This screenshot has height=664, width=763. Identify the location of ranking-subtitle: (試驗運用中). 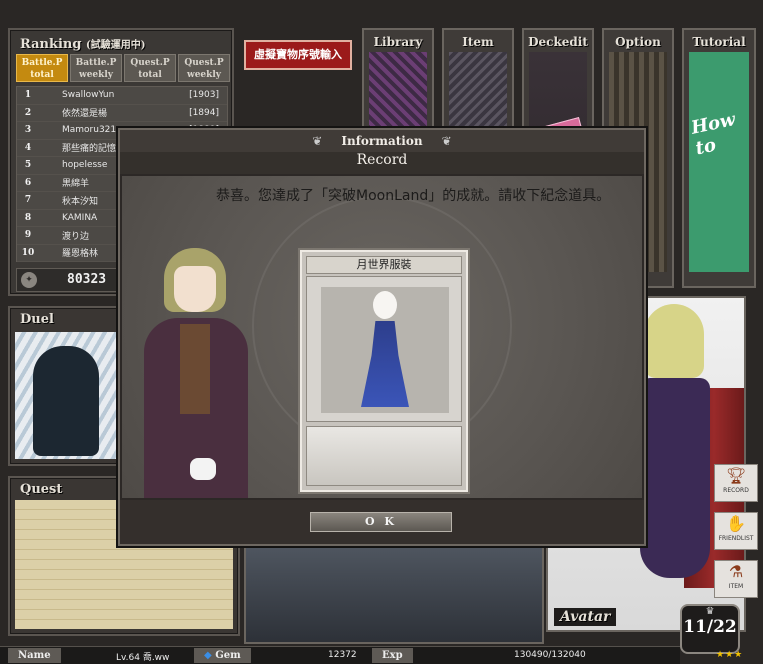
(116, 45).